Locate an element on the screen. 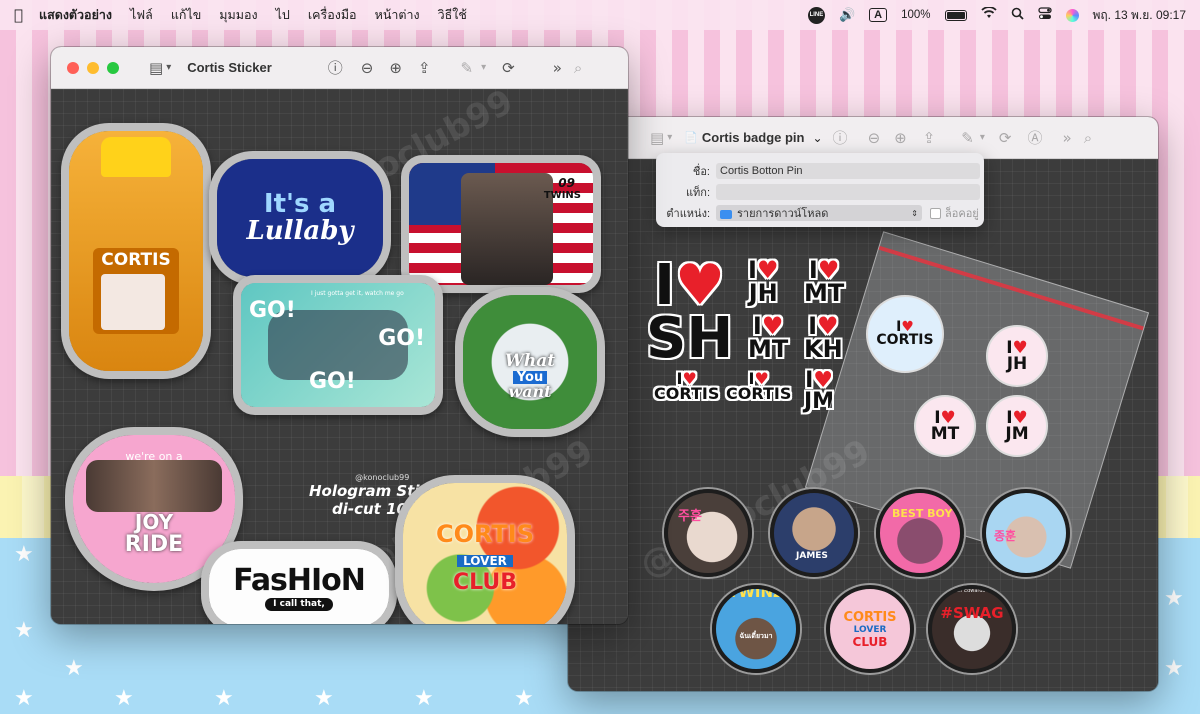 Image resolution: width=1200 pixels, height=714 pixels. menu-clock: พฤ. 13 พ.ย. 09:17 is located at coordinates (1140, 15).